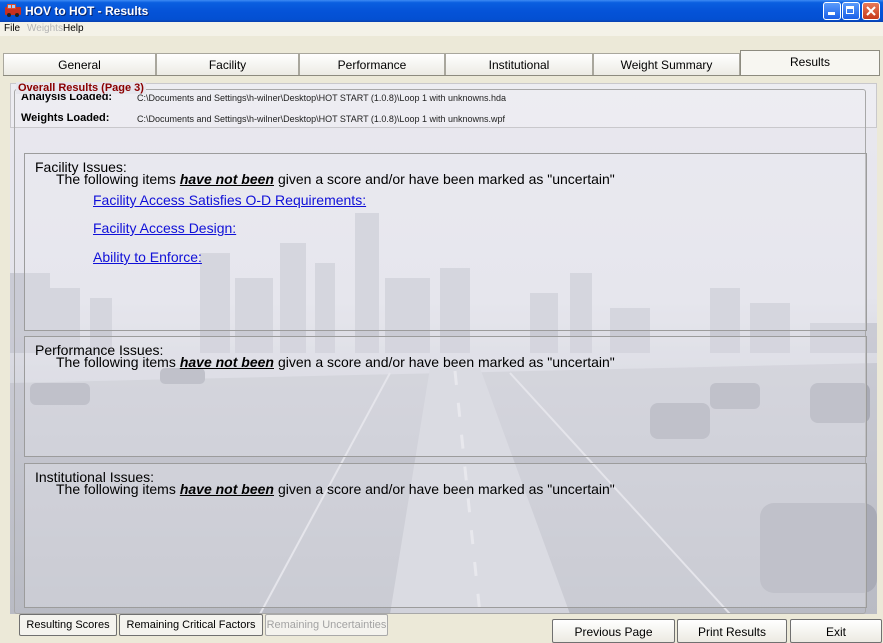 The height and width of the screenshot is (643, 883). What do you see at coordinates (810, 62) in the screenshot?
I see `tab-results: Results` at bounding box center [810, 62].